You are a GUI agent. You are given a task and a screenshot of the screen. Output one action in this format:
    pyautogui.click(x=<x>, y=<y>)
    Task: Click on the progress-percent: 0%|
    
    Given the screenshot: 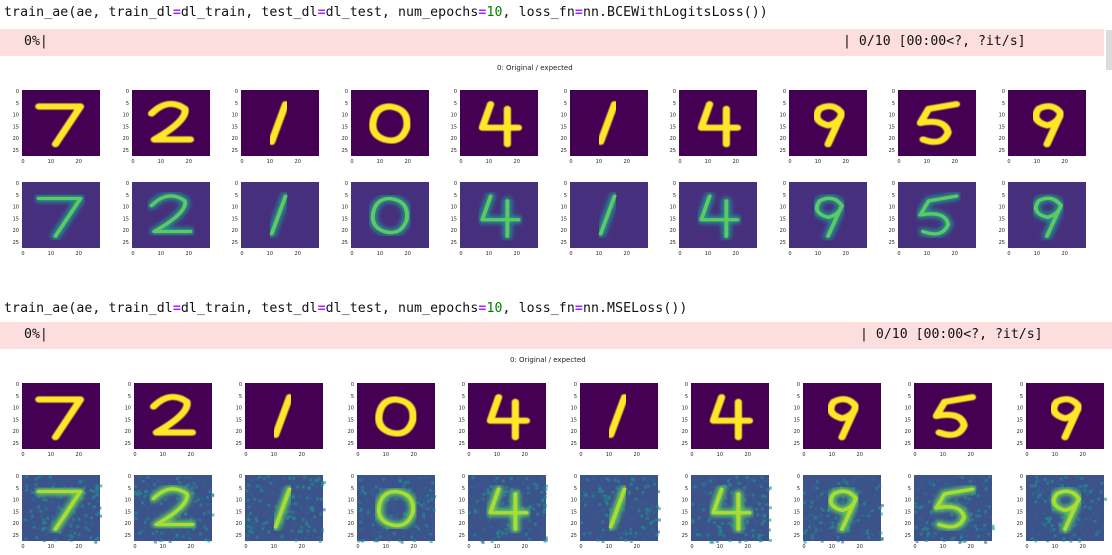 What is the action you would take?
    pyautogui.click(x=36, y=334)
    